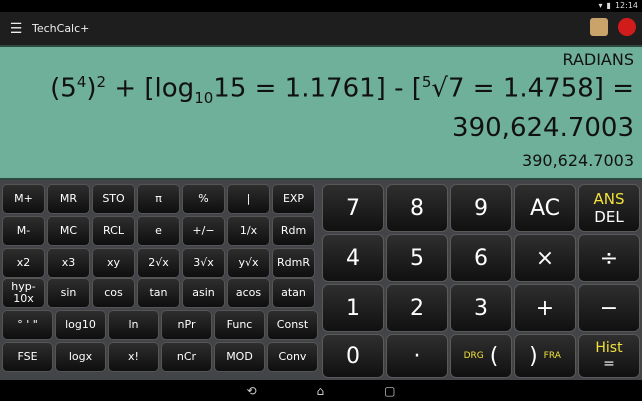 The height and width of the screenshot is (401, 642). I want to click on sci-key: FSE, so click(27, 357).